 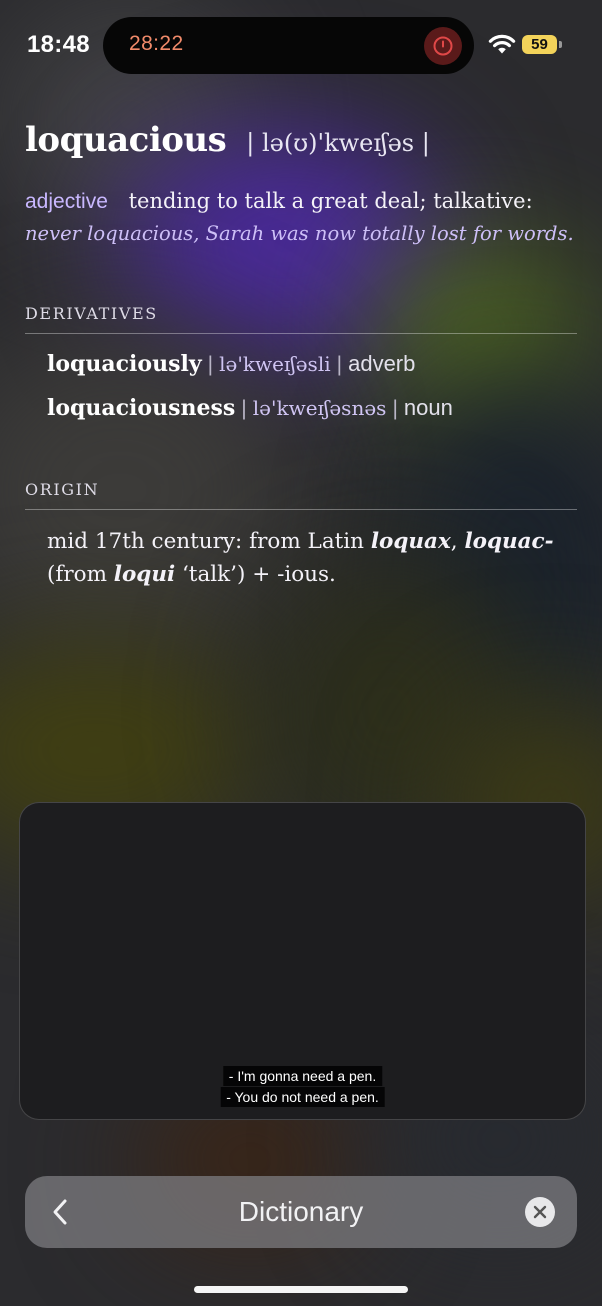 I want to click on derivative-pos: adverb, so click(x=382, y=363).